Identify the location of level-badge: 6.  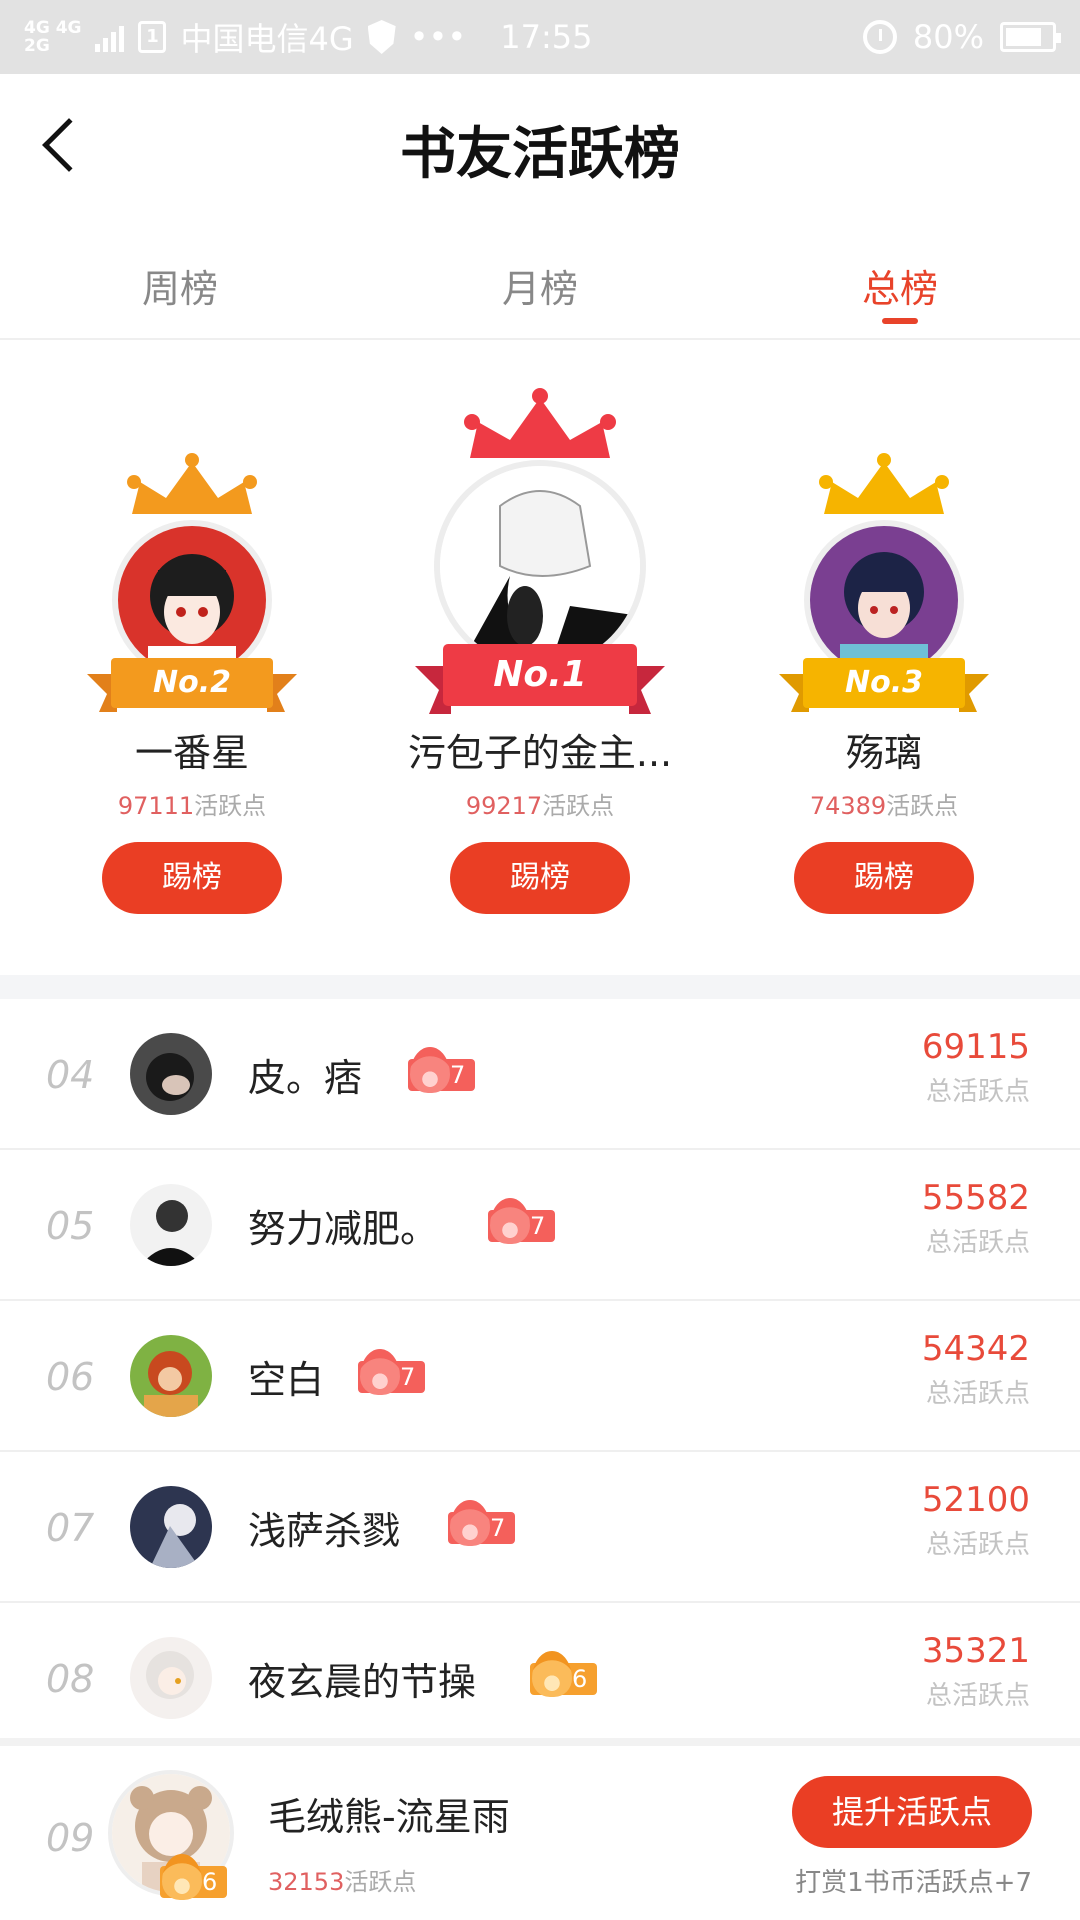
(564, 1674).